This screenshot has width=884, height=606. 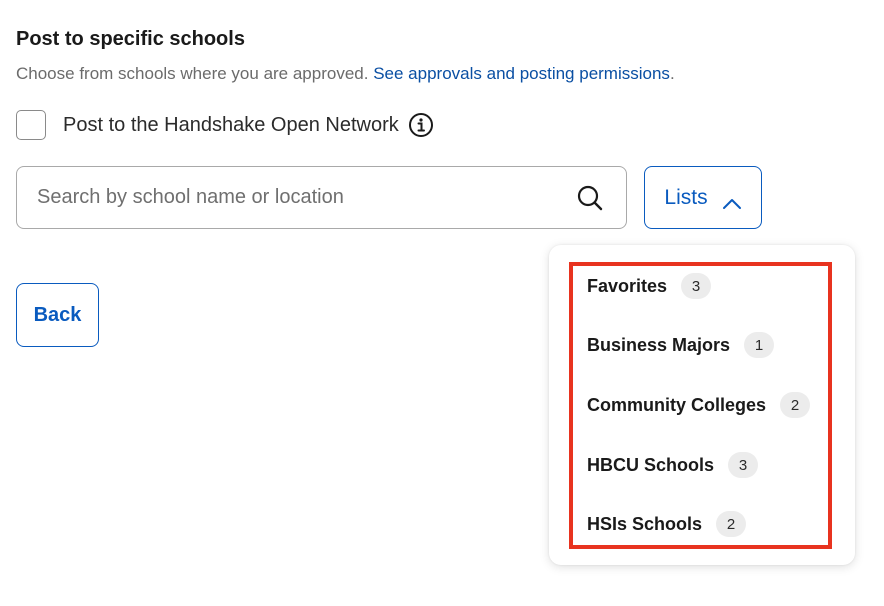 What do you see at coordinates (421, 125) in the screenshot?
I see `info-icon` at bounding box center [421, 125].